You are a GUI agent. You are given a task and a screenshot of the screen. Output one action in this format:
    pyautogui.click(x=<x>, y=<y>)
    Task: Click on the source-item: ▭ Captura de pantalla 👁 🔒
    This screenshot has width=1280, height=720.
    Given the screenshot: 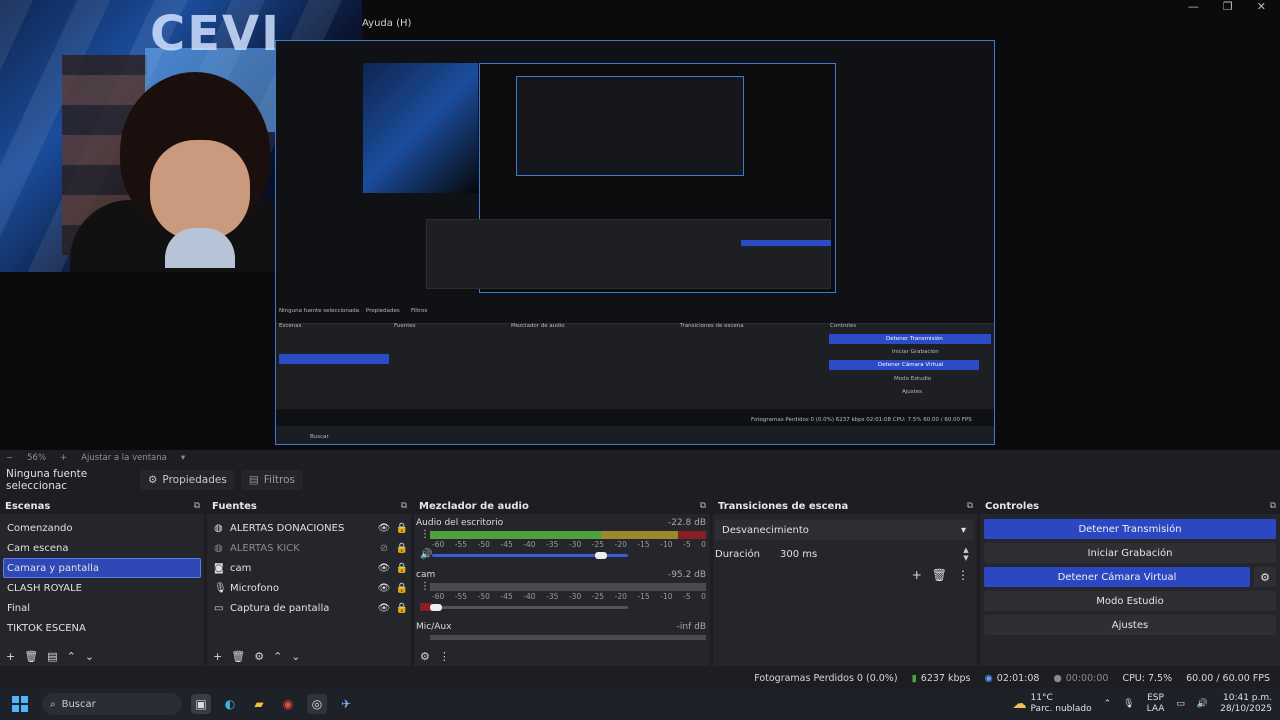 What is the action you would take?
    pyautogui.click(x=309, y=608)
    